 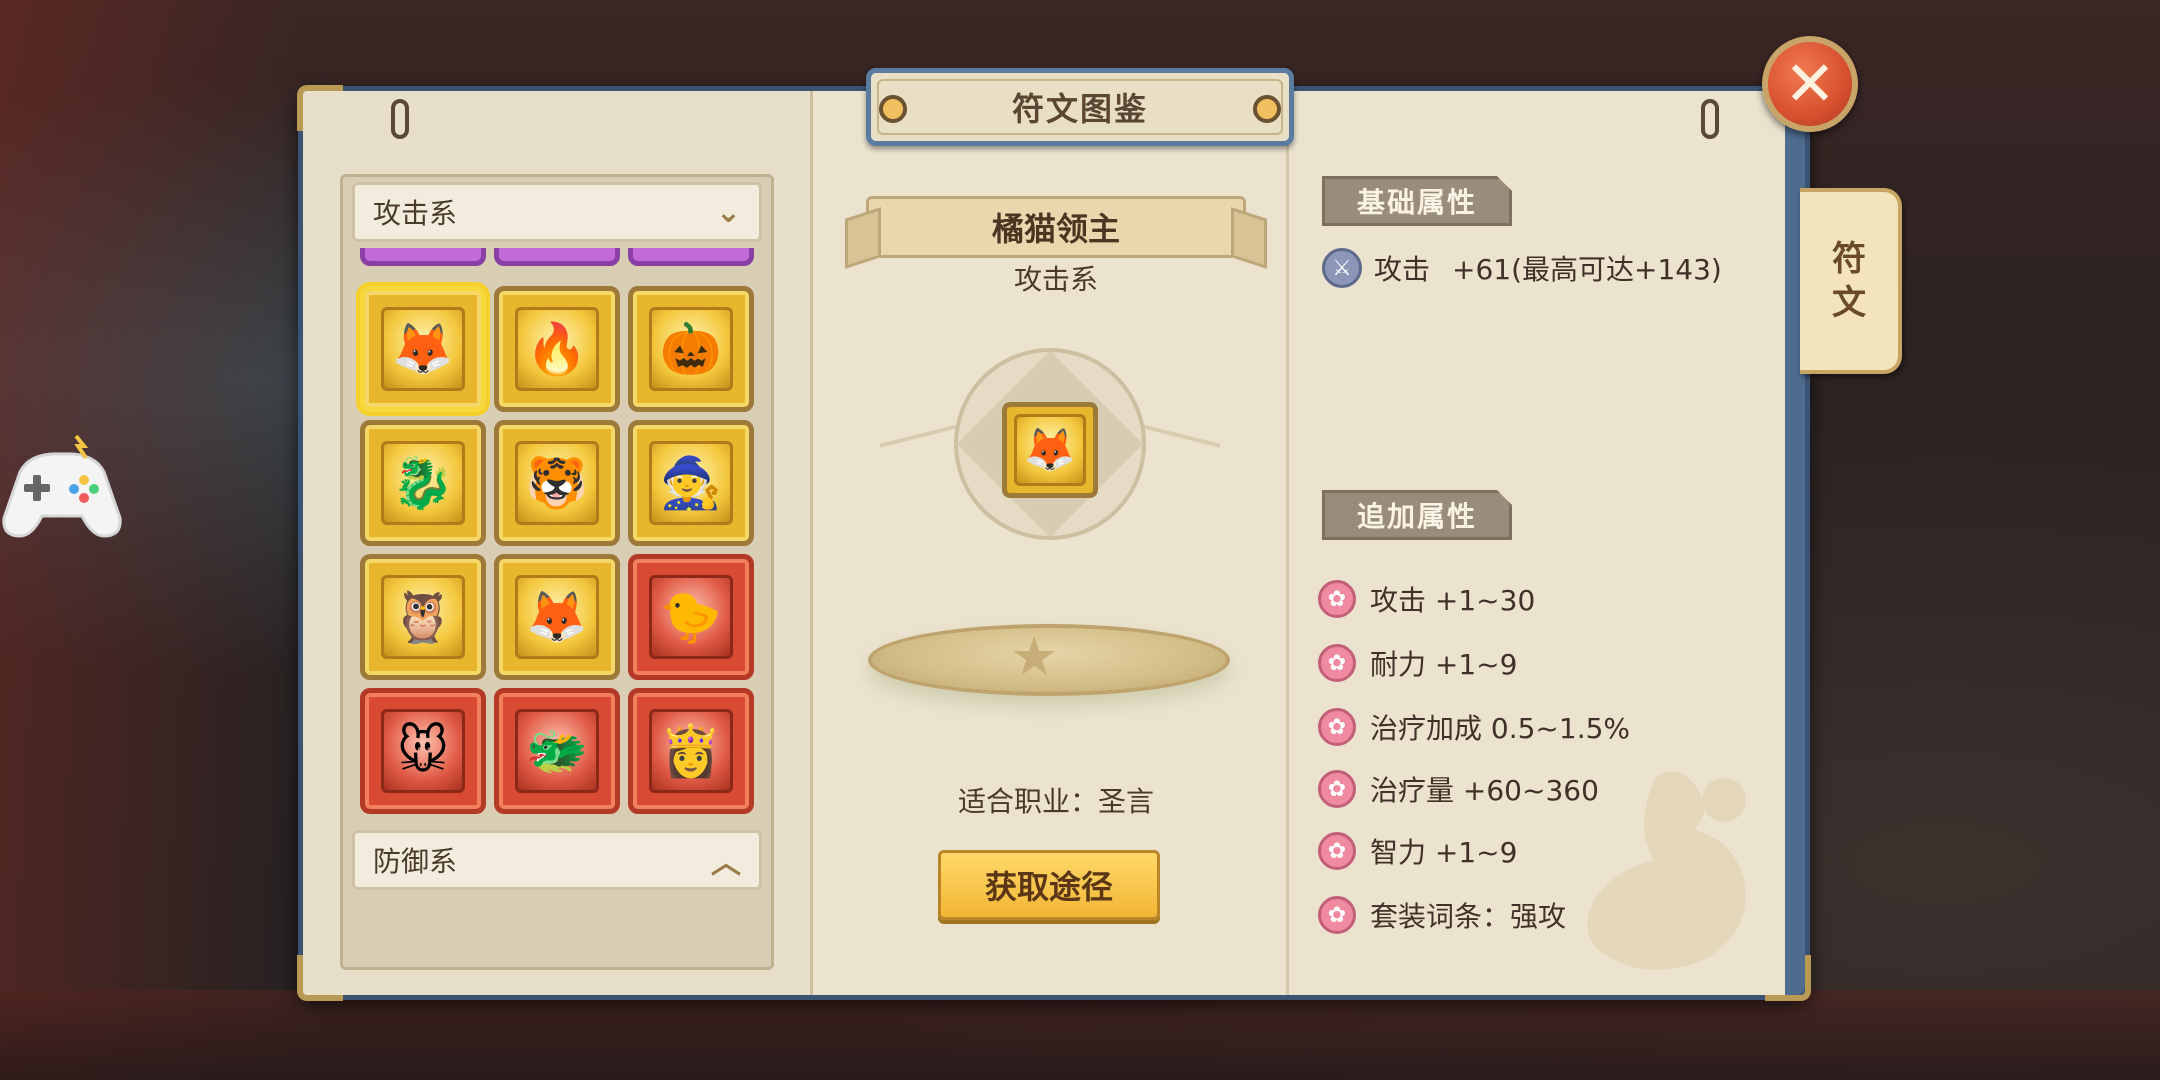 What do you see at coordinates (1587, 269) in the screenshot?
I see `base-attr-value: +61(最高可达+143)` at bounding box center [1587, 269].